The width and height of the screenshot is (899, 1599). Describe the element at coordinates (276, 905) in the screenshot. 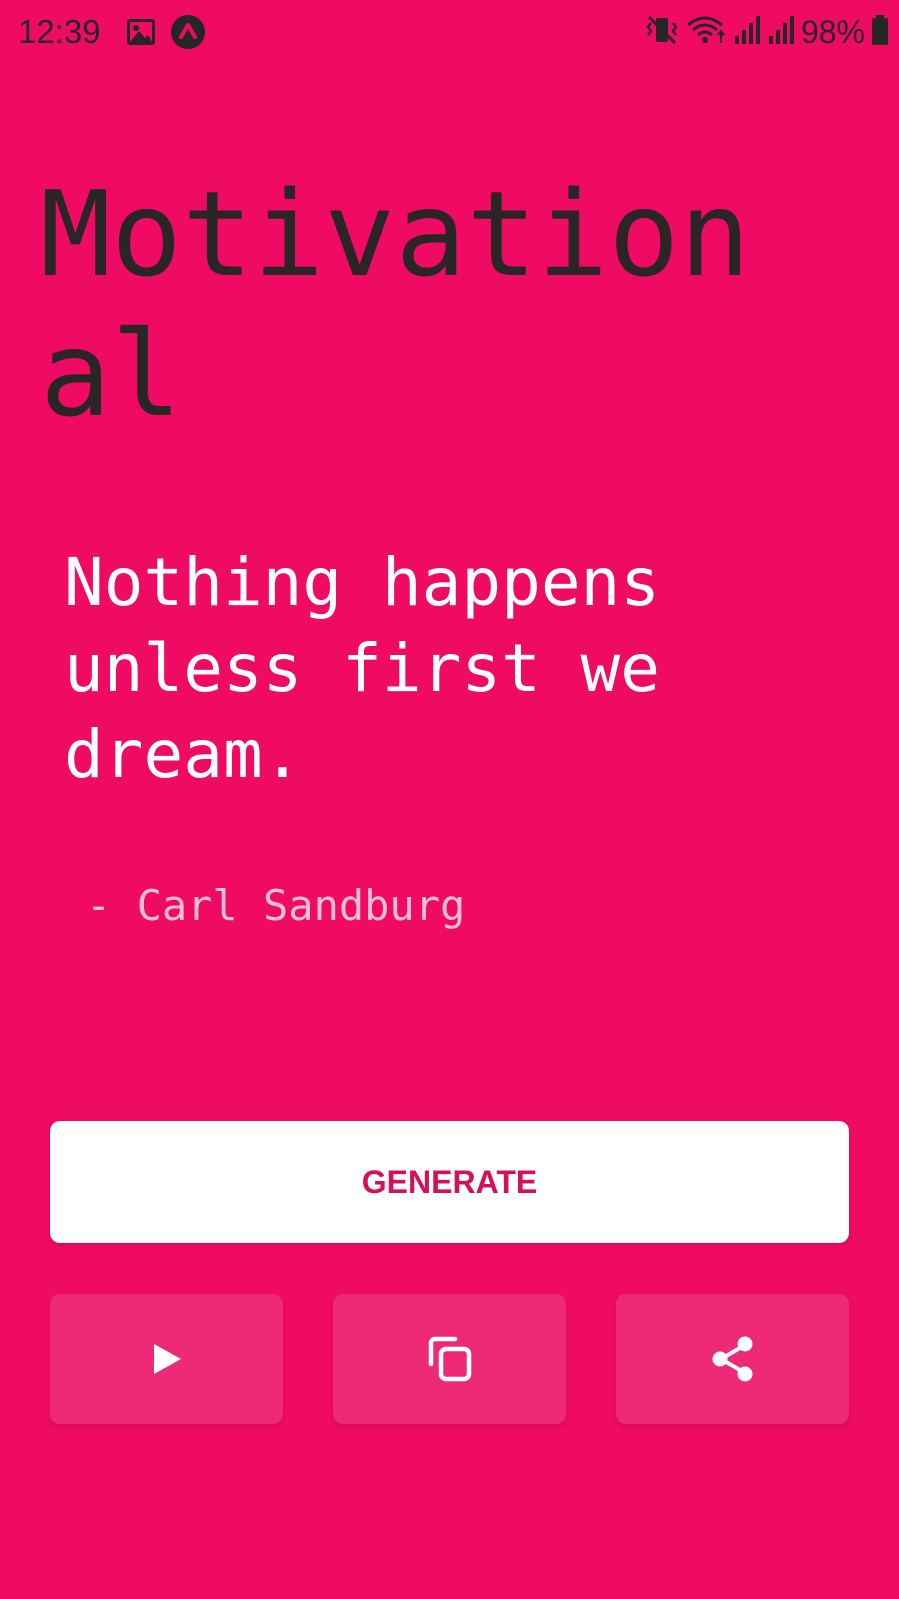

I see `quote-author: - Carl Sandburg` at that location.